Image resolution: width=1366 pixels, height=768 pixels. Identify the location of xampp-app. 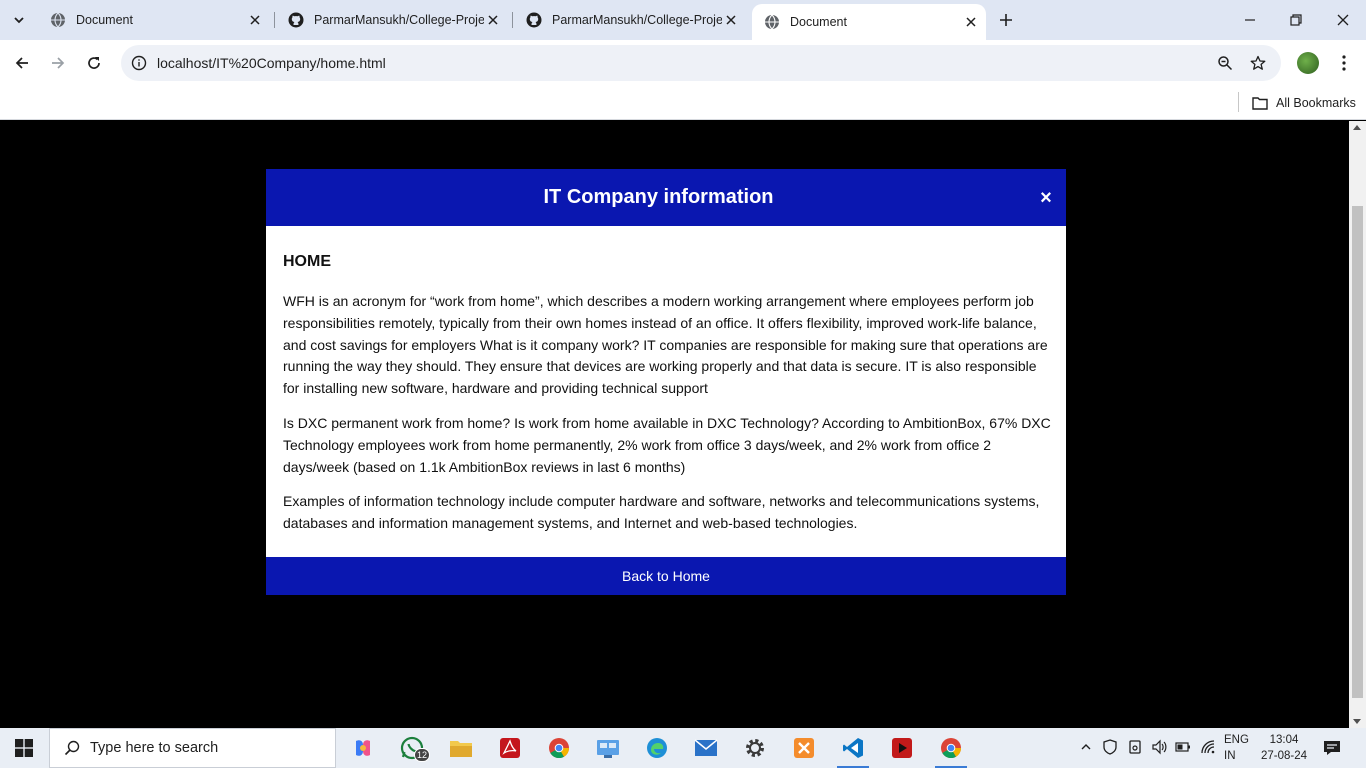
(804, 748).